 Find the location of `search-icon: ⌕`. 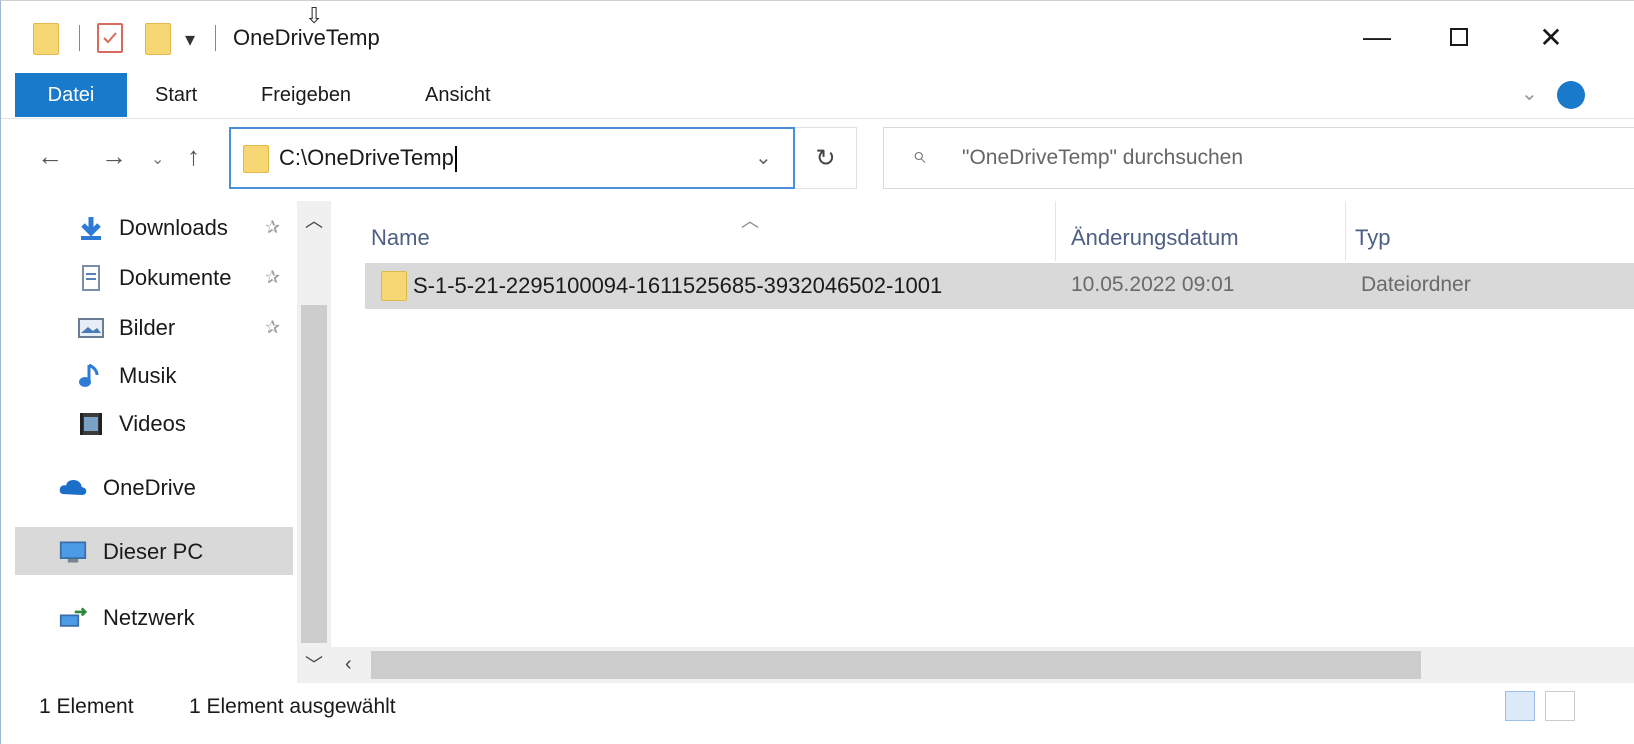

search-icon: ⌕ is located at coordinates (919, 155).